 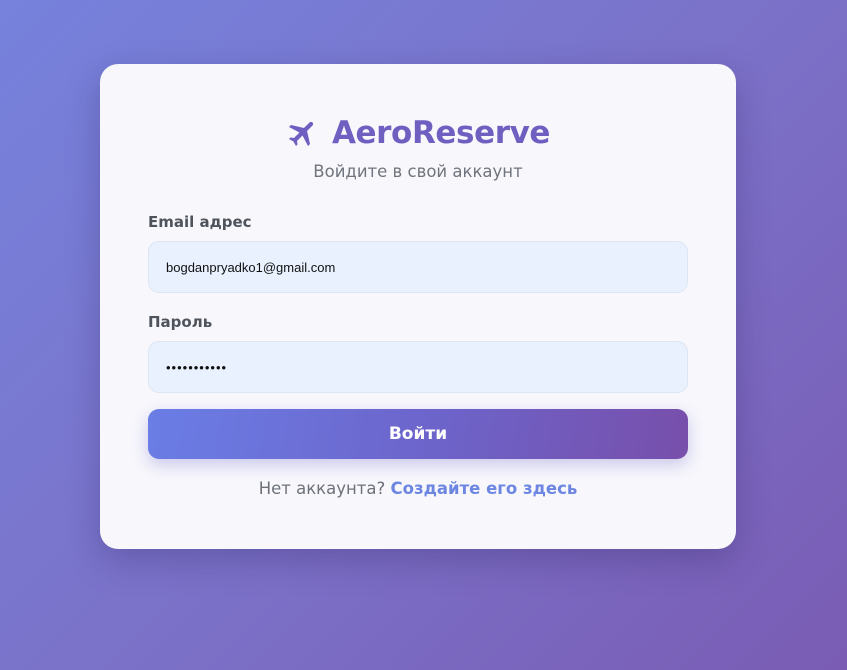 I want to click on password-field, so click(x=418, y=367).